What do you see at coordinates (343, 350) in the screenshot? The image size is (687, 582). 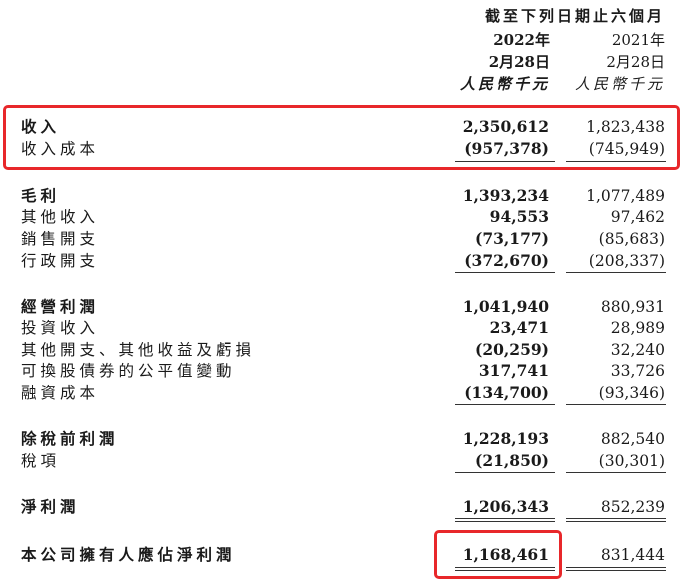 I see `row-other-expenses-gains-losses: 其他開支、其他收益及虧損 (20,259) 32,240` at bounding box center [343, 350].